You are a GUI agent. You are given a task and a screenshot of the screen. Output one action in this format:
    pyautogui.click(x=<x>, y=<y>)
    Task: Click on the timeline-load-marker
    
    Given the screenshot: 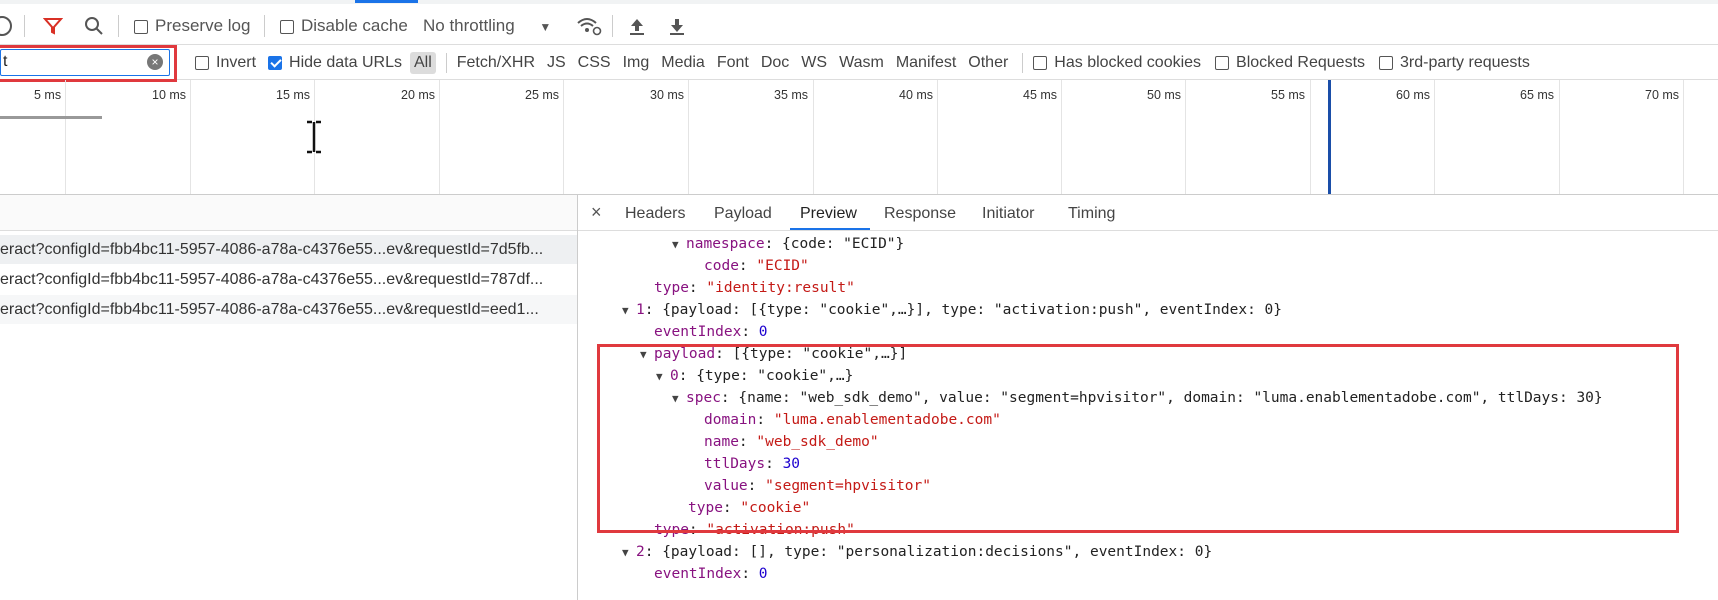 What is the action you would take?
    pyautogui.click(x=1329, y=137)
    